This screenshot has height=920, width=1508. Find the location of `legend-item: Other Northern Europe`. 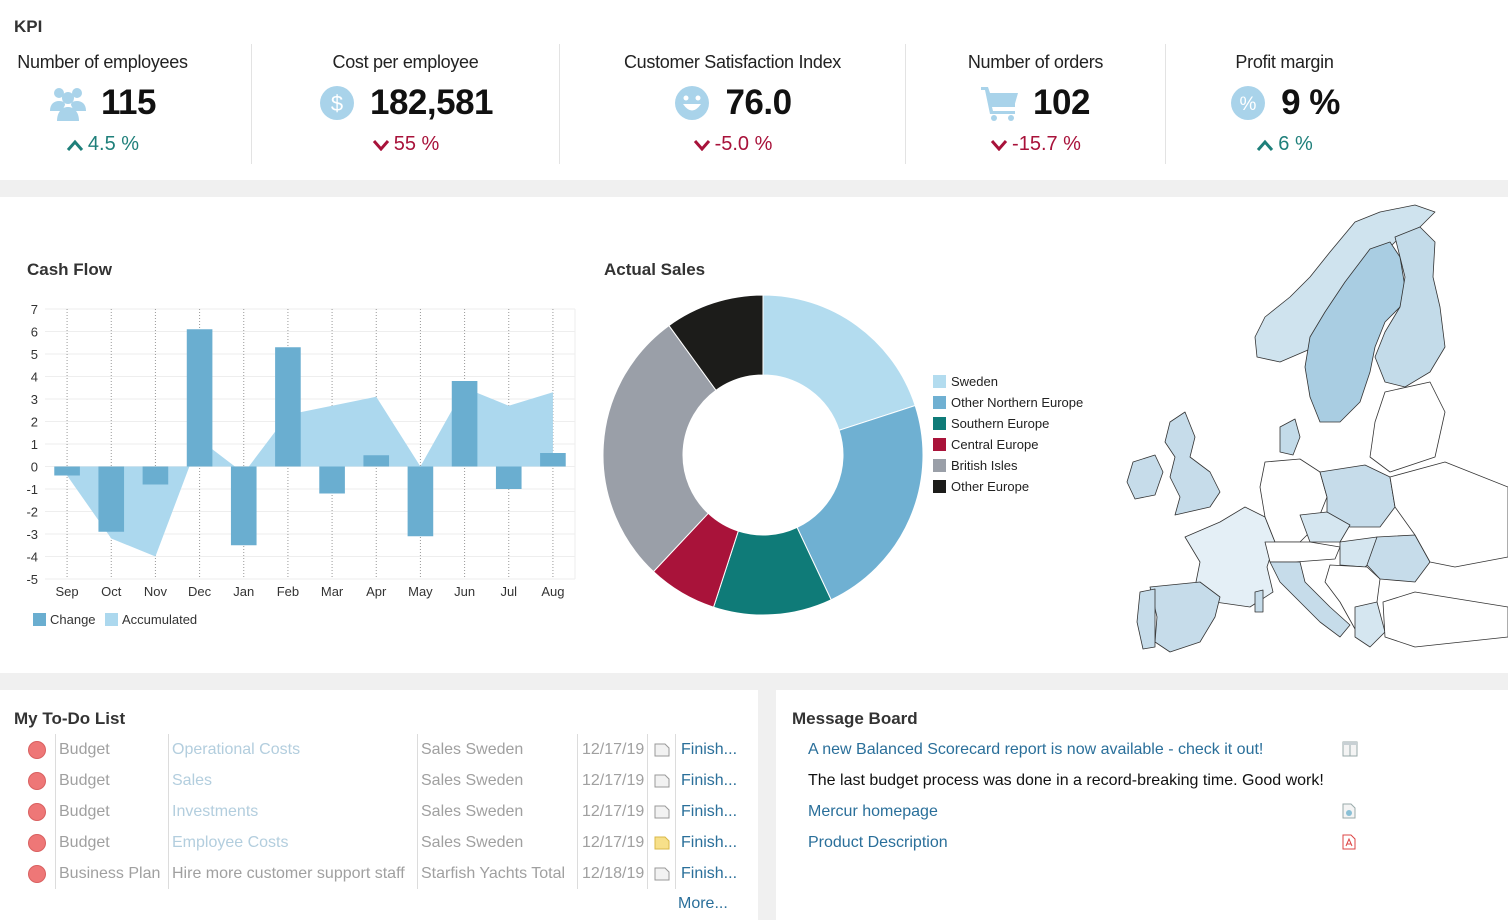

legend-item: Other Northern Europe is located at coordinates (1008, 402).